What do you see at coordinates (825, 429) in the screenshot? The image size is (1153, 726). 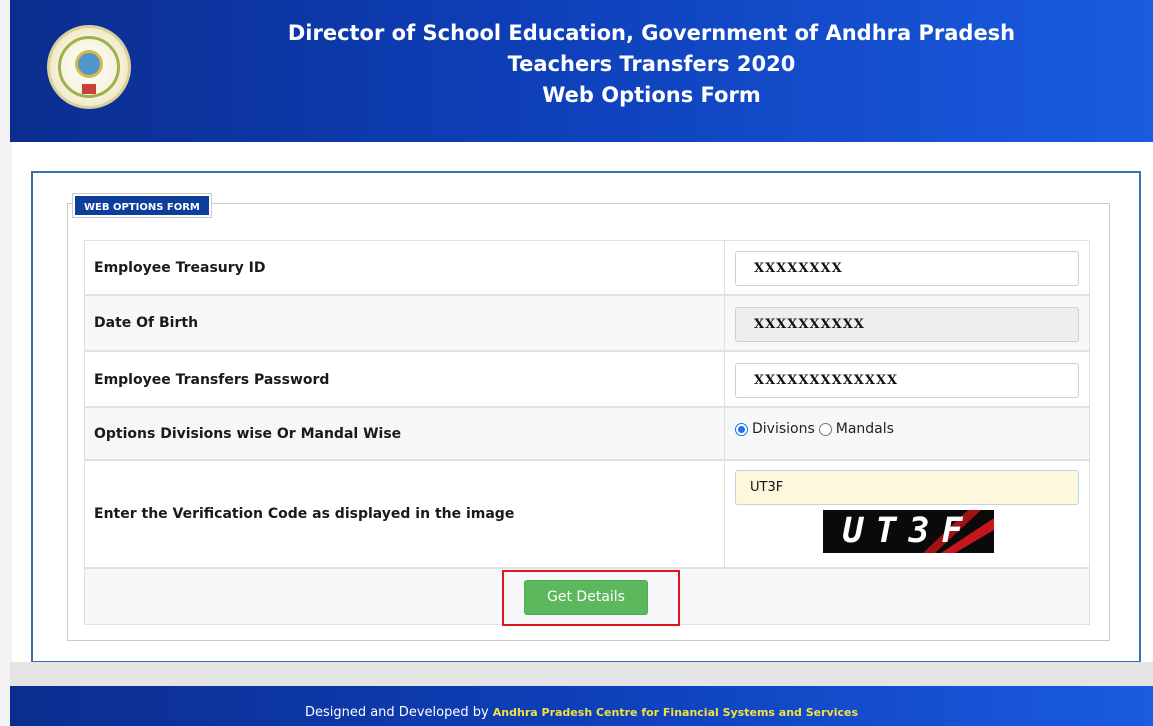 I see `radio-unchecked-icon` at bounding box center [825, 429].